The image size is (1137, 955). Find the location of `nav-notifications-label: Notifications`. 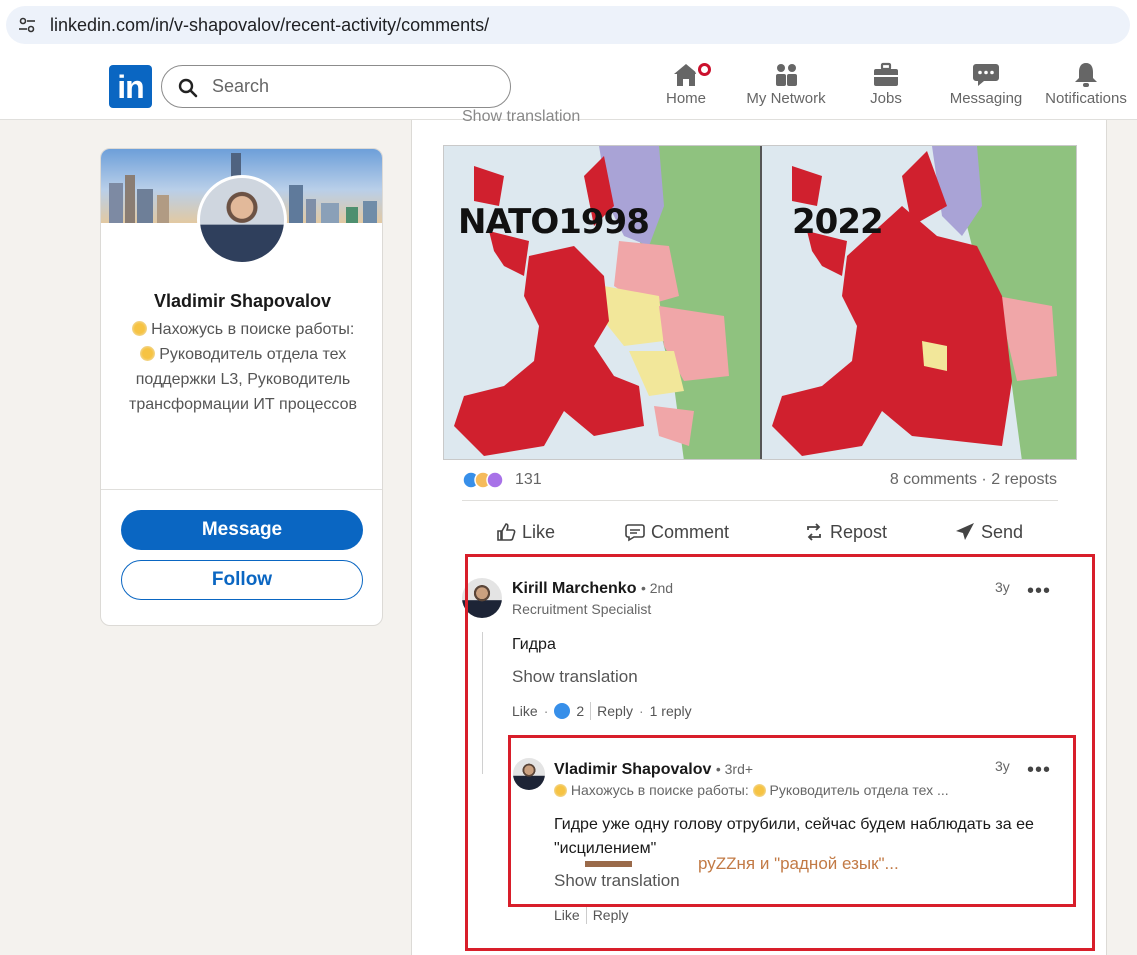

nav-notifications-label: Notifications is located at coordinates (1086, 98).